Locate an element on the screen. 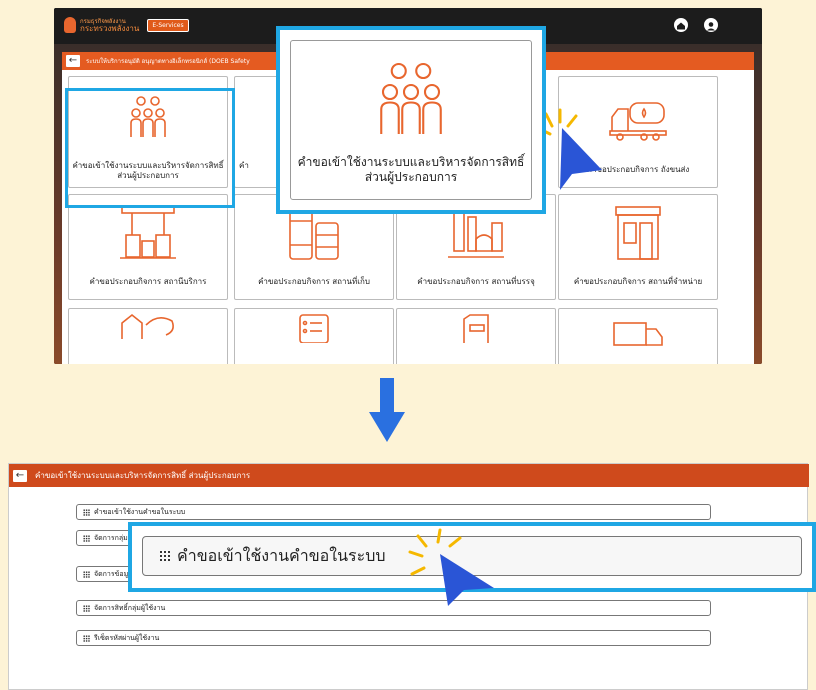  shop-icon is located at coordinates (638, 233).